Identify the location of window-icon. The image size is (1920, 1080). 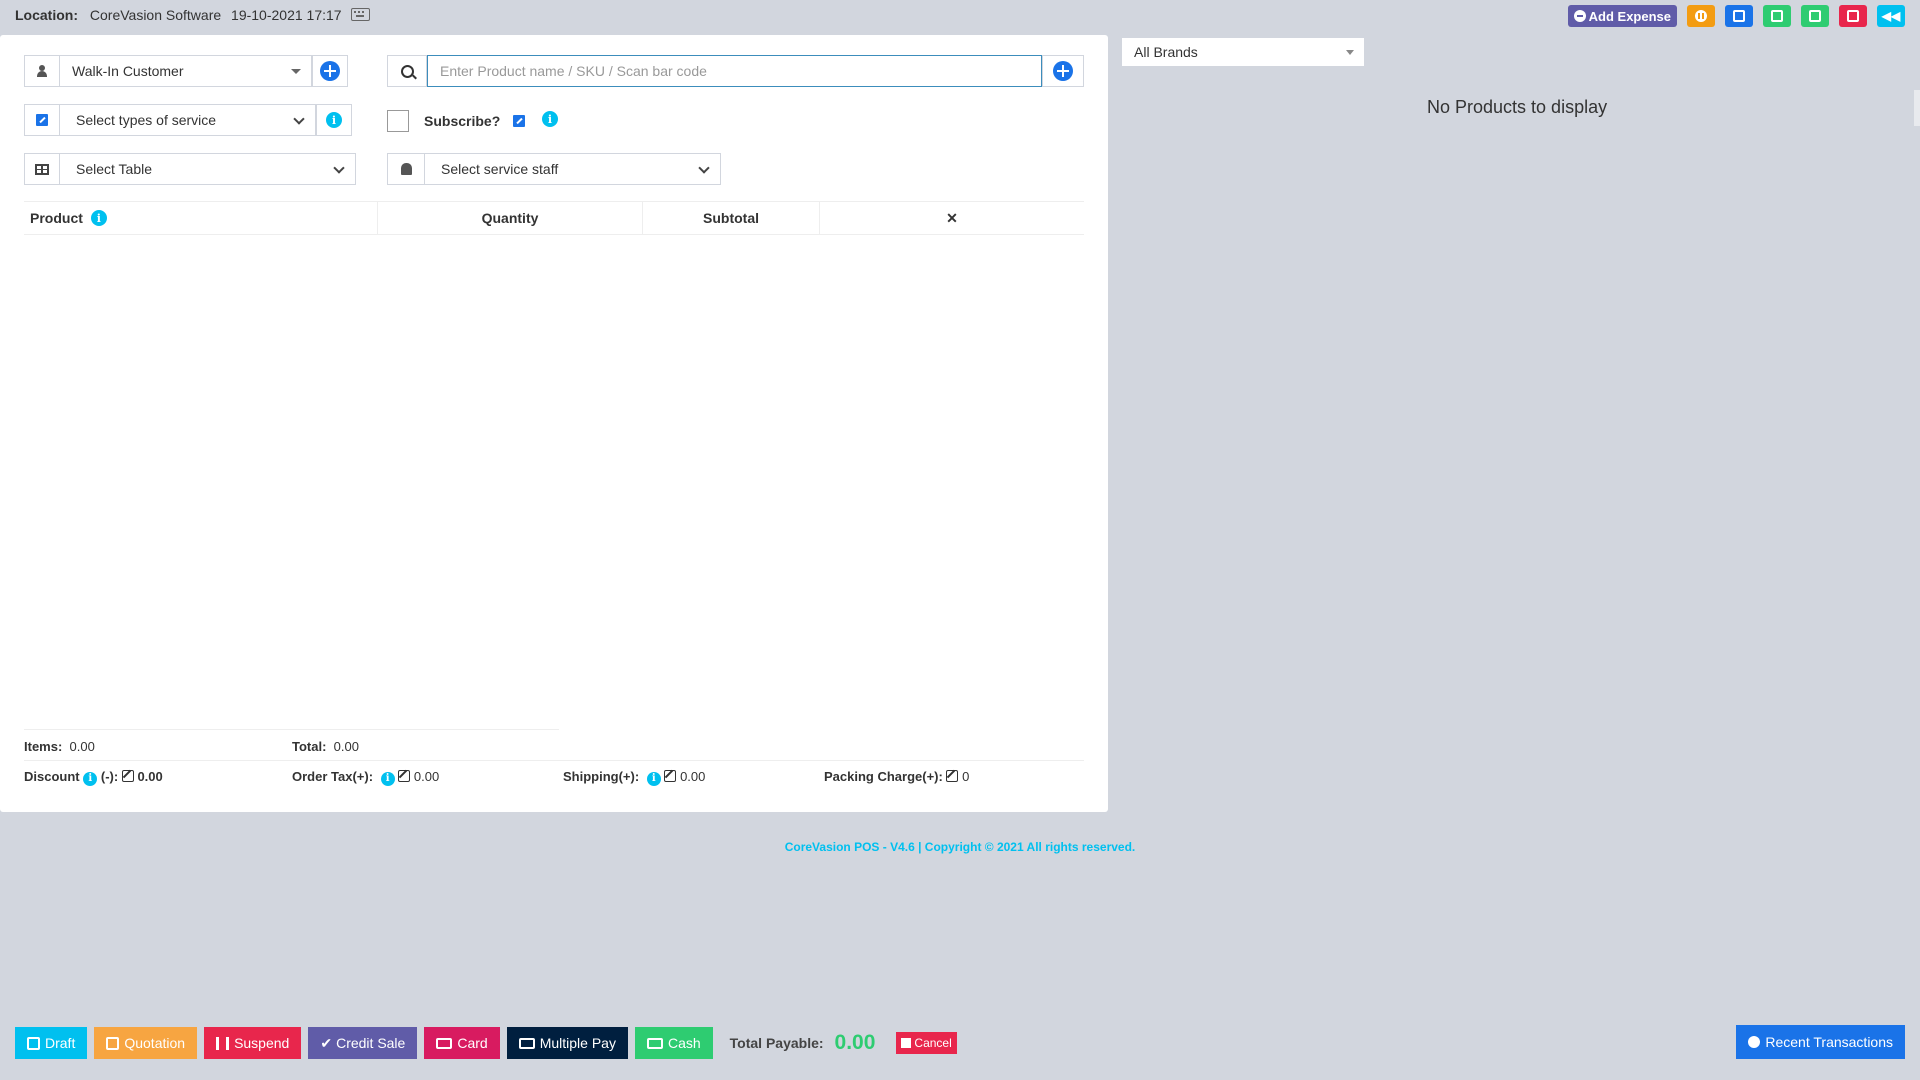
(1739, 16).